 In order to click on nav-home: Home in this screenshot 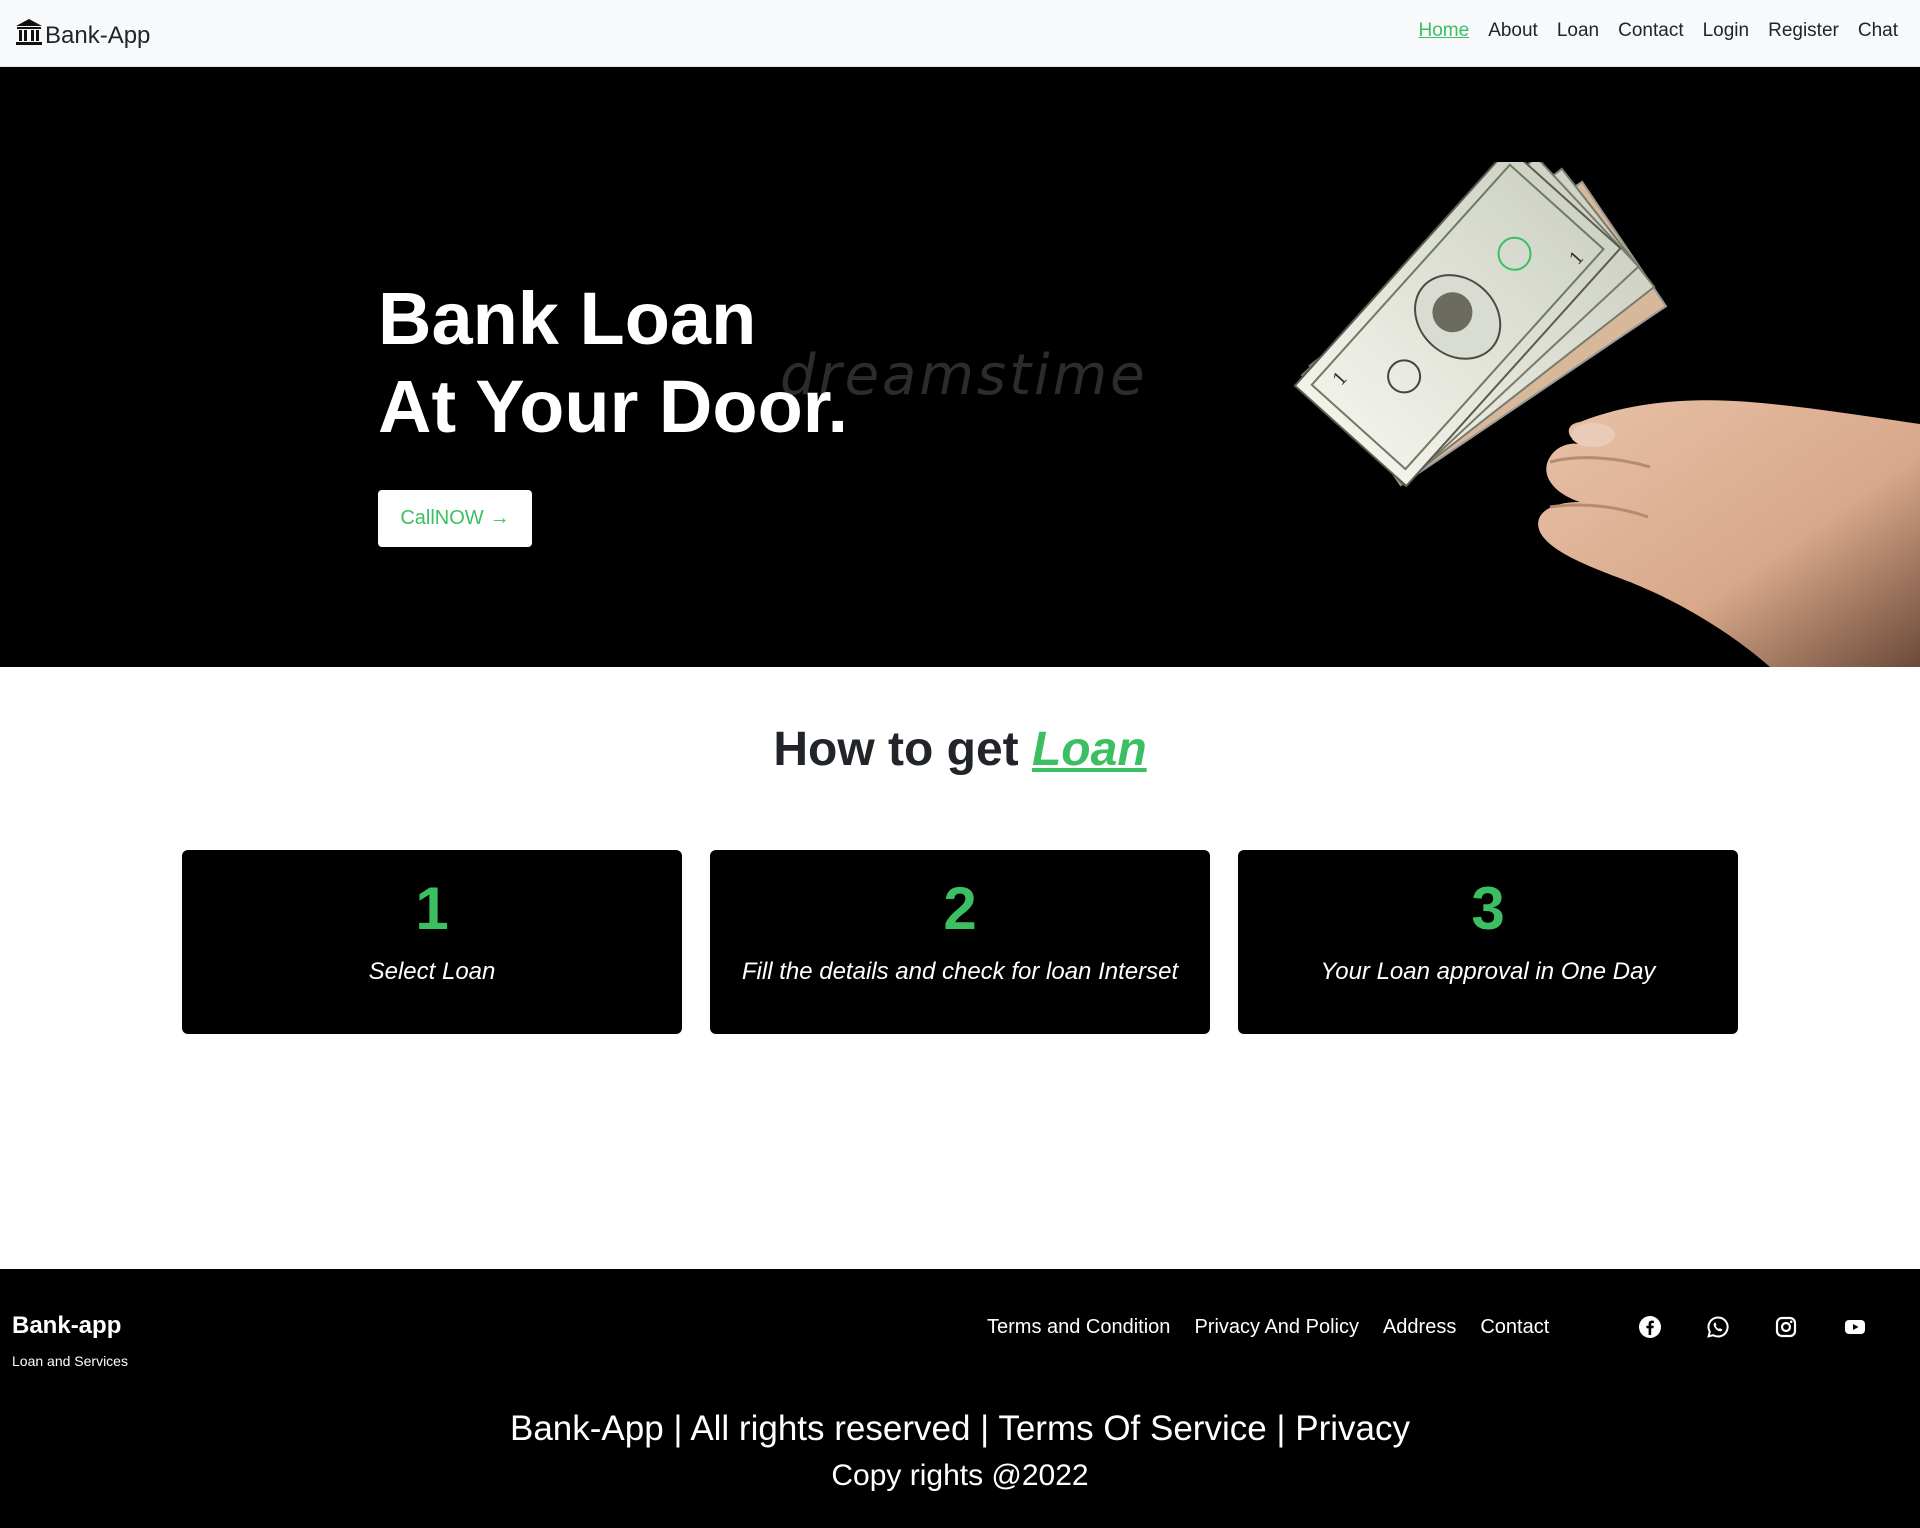, I will do `click(1444, 31)`.